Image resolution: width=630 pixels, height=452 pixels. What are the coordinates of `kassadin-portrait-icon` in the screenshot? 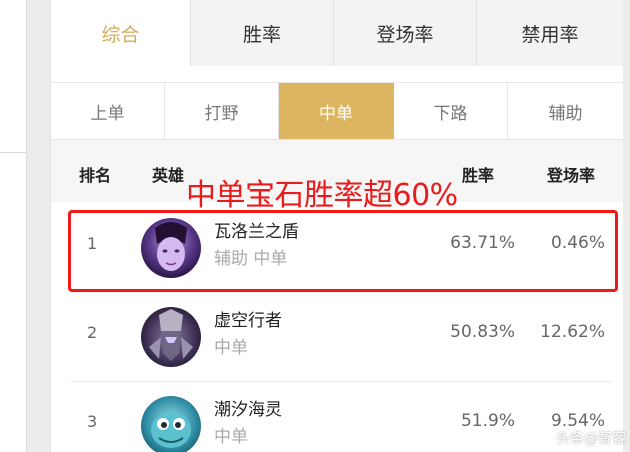 It's located at (171, 337).